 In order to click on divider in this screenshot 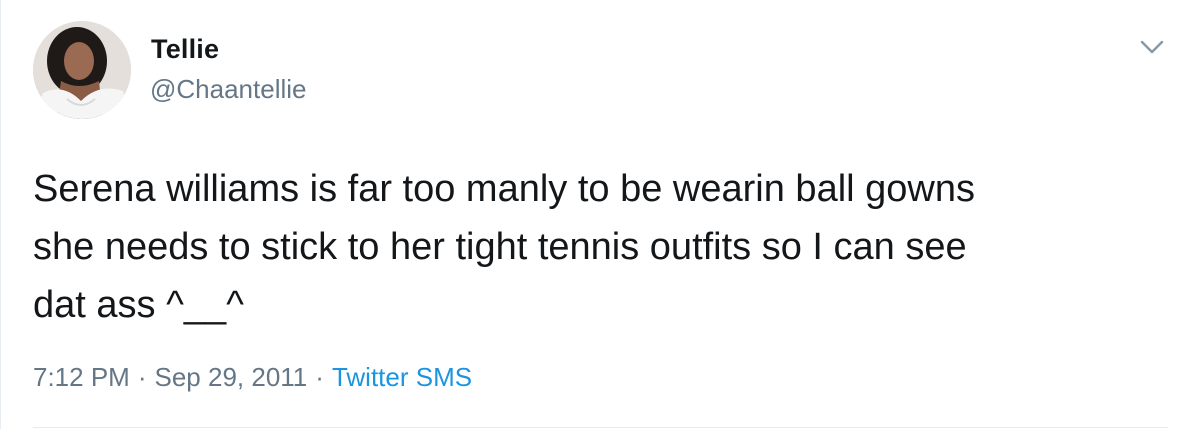, I will do `click(600, 427)`.